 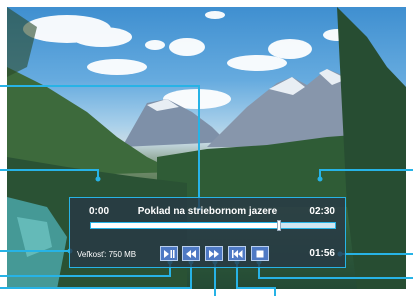 I want to click on play-pause-icon, so click(x=169, y=253).